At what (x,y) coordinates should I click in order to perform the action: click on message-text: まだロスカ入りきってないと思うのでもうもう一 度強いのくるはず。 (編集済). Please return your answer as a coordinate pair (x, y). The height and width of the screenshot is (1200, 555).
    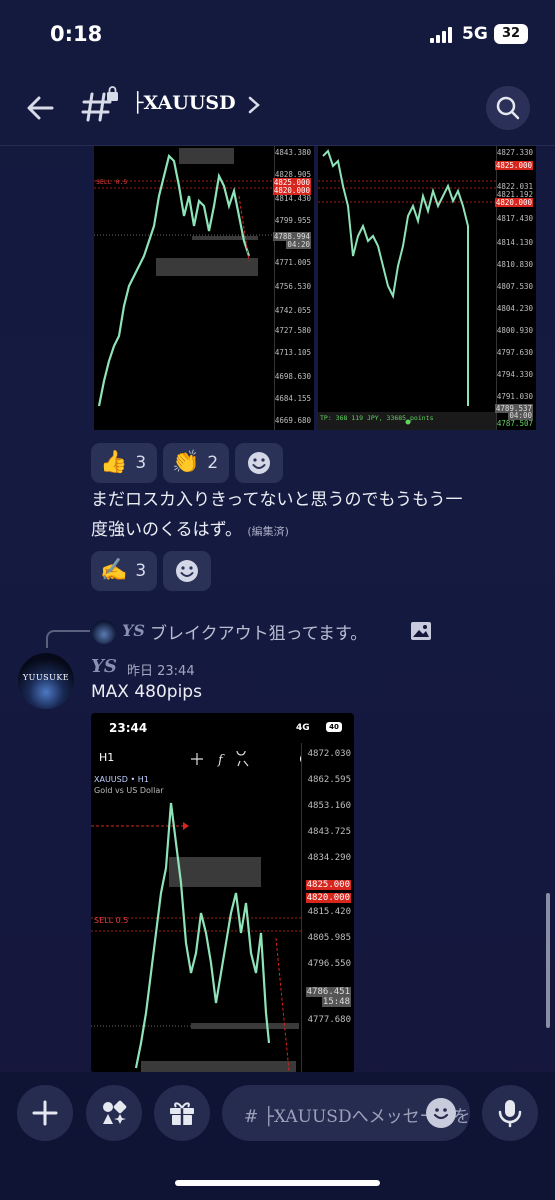
    Looking at the image, I should click on (276, 516).